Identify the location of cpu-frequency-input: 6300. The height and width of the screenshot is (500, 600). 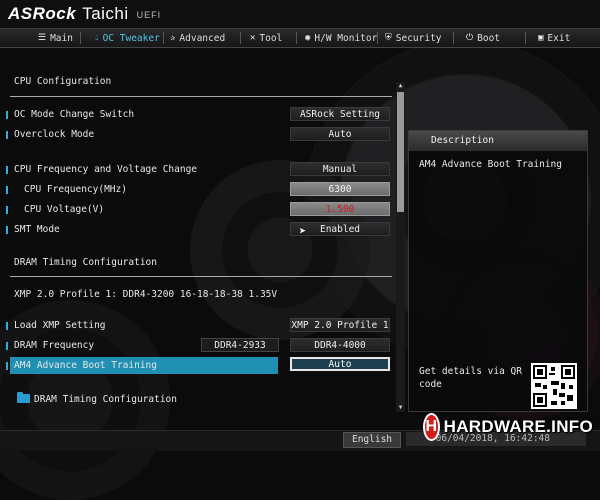
(340, 189).